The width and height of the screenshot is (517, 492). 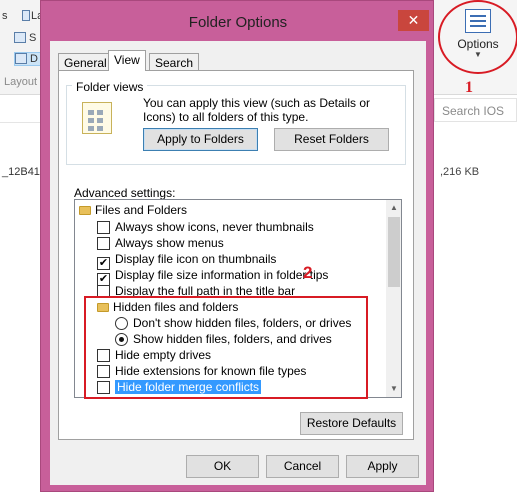 What do you see at coordinates (214, 227) in the screenshot?
I see `setting-label: Always show icons, never thumbnails` at bounding box center [214, 227].